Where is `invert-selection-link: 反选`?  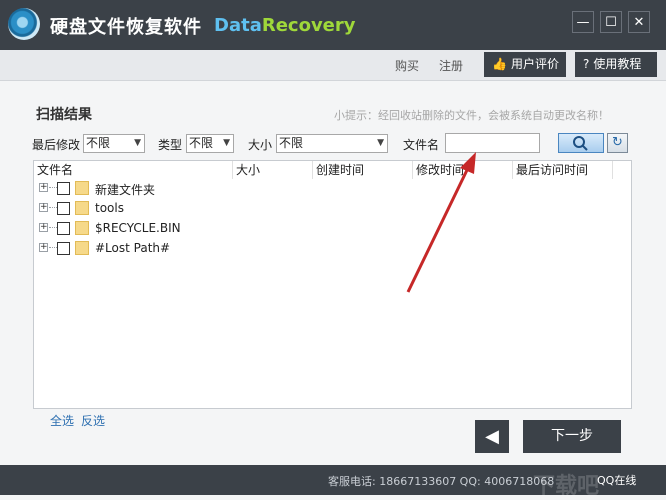
invert-selection-link: 反选 is located at coordinates (93, 420).